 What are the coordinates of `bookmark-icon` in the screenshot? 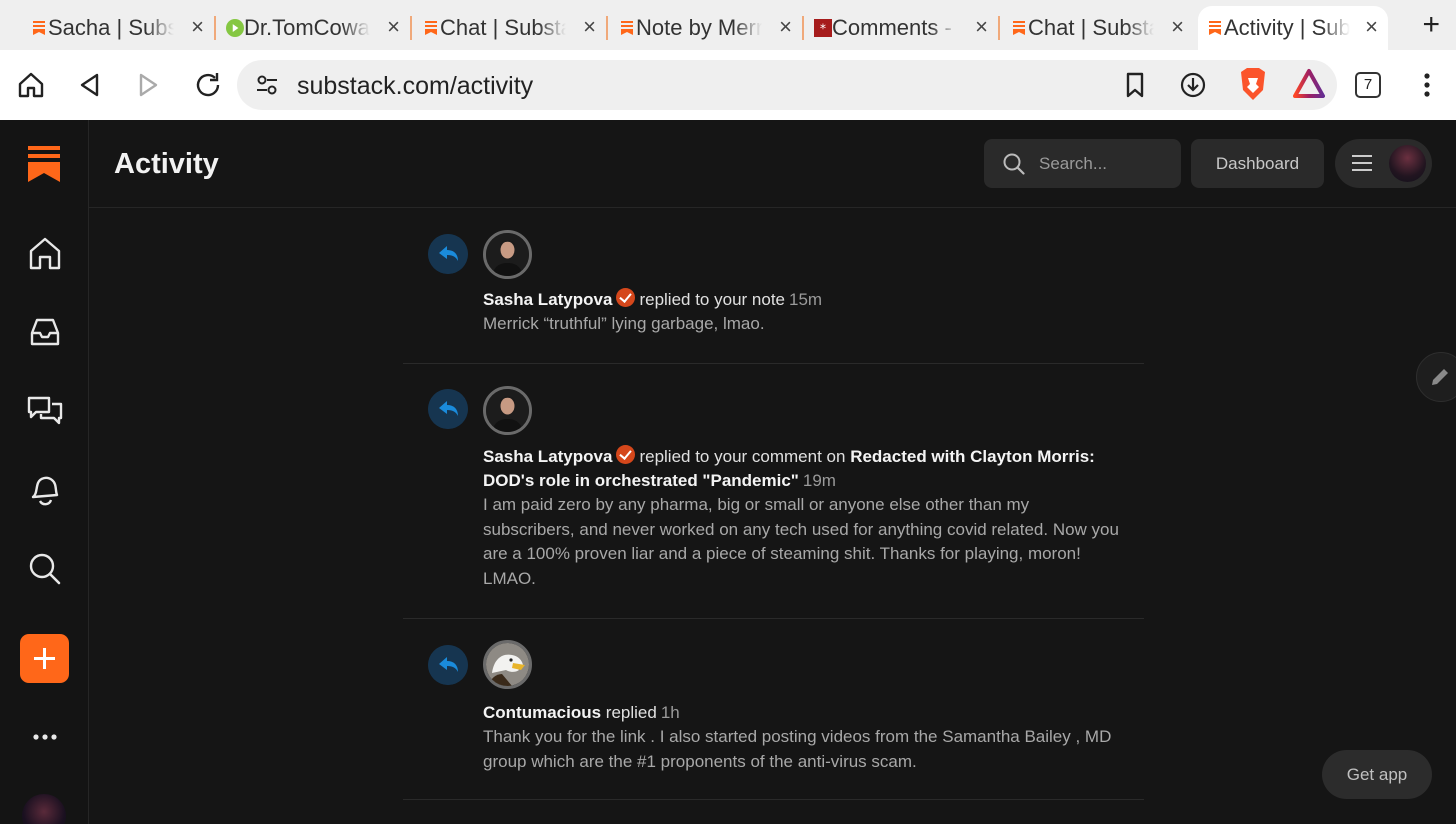 It's located at (1135, 85).